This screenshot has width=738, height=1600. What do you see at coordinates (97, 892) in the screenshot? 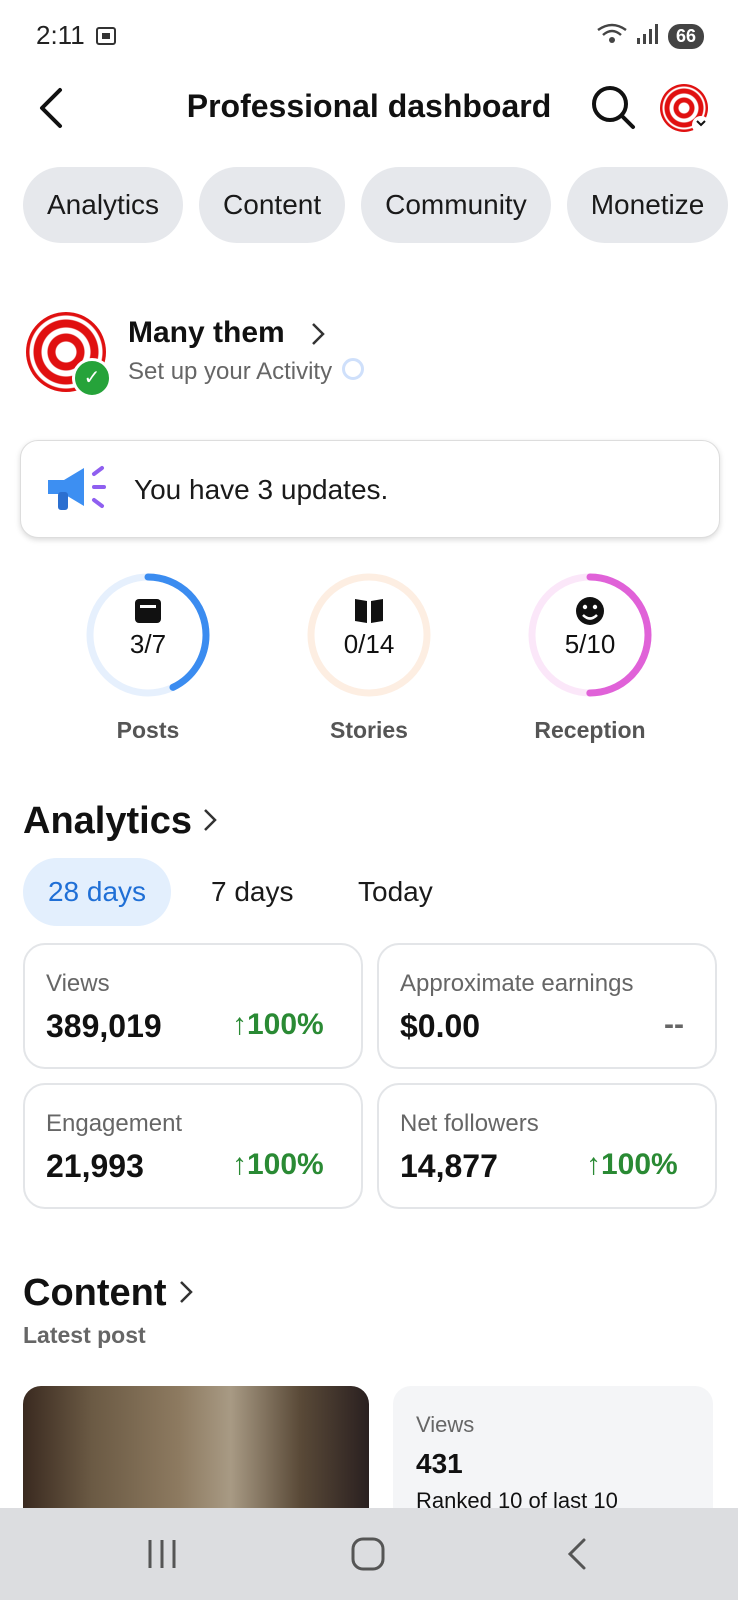
I see `period-28-days: 28 days` at bounding box center [97, 892].